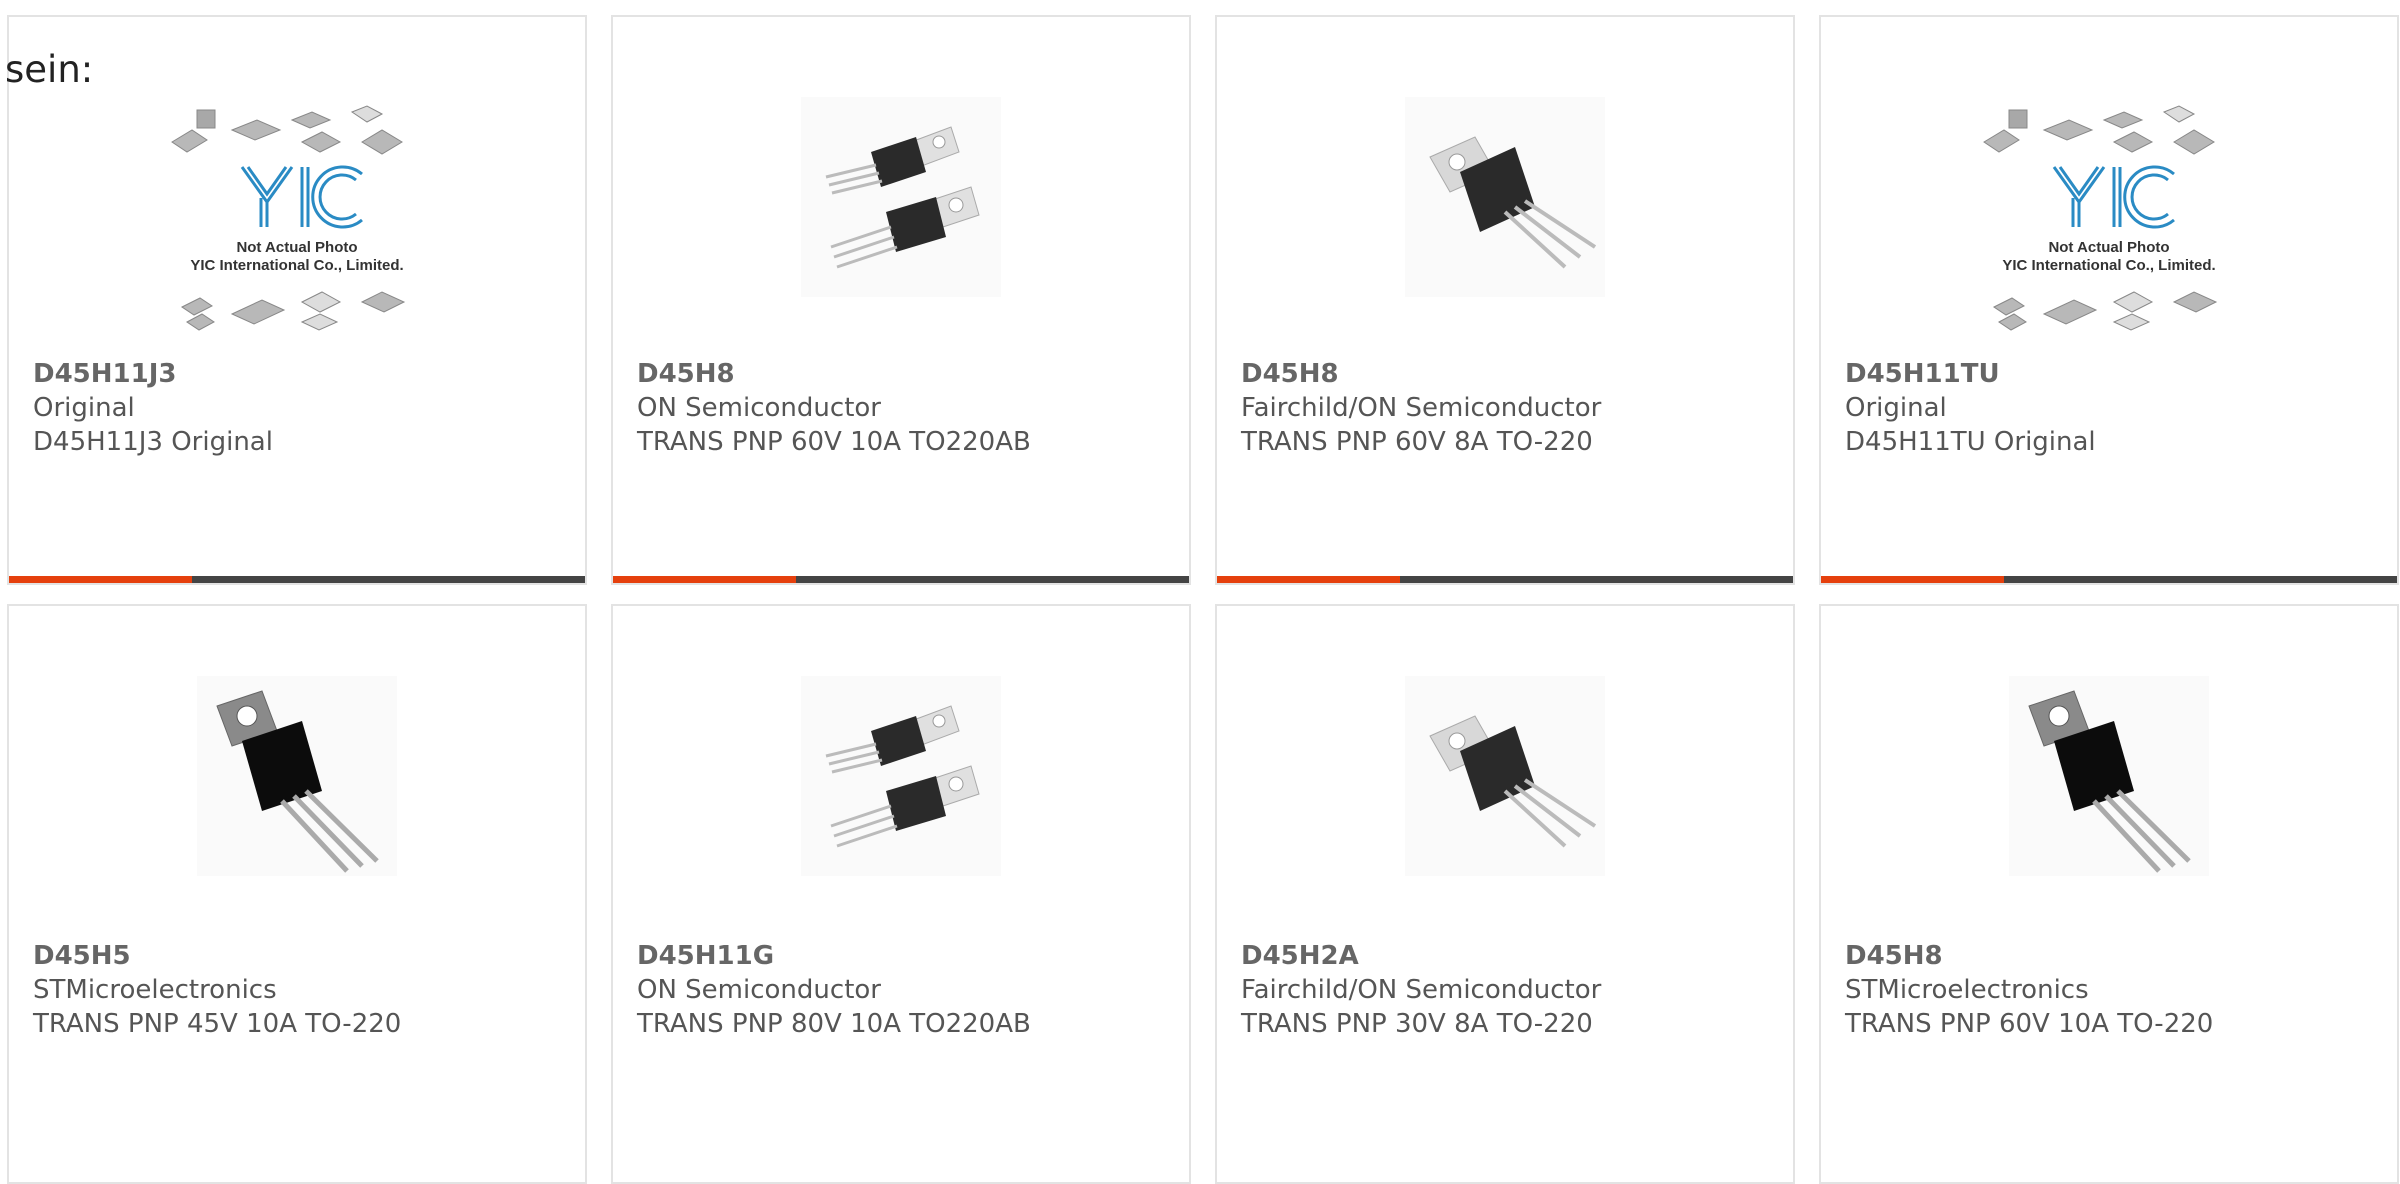 This screenshot has width=2400, height=1184. Describe the element at coordinates (1970, 442) in the screenshot. I see `description: D45H11TU Original` at that location.